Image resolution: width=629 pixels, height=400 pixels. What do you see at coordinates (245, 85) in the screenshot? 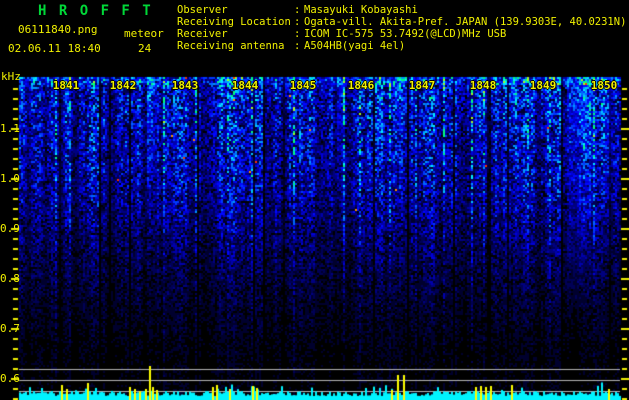
I see `time-axis-label: 1844` at bounding box center [245, 85].